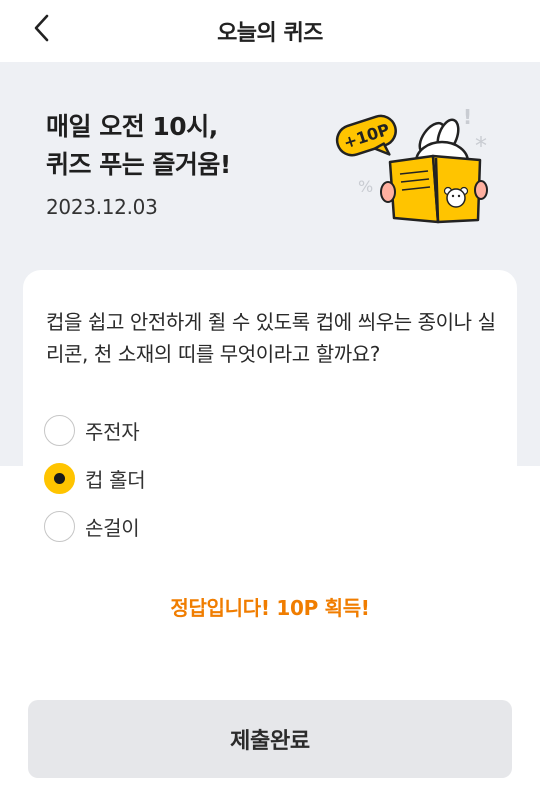  What do you see at coordinates (112, 431) in the screenshot?
I see `option-label: 주전자` at bounding box center [112, 431].